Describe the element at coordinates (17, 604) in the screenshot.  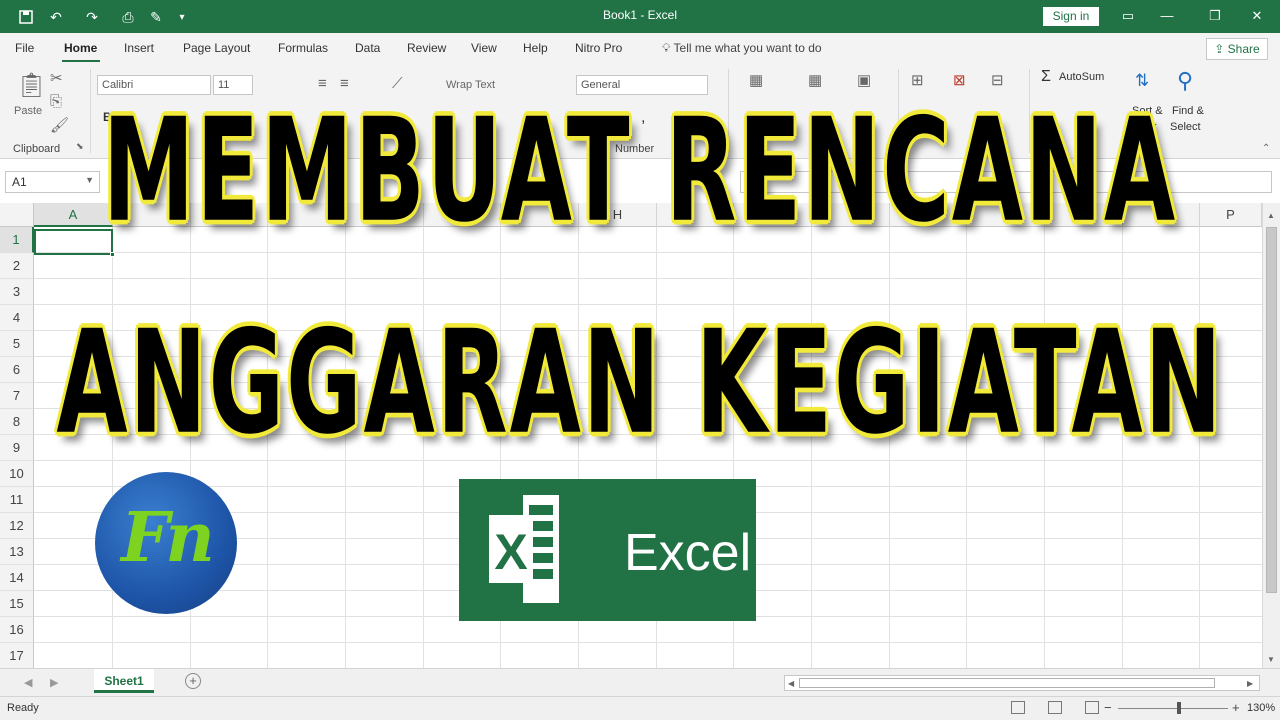
I see `row-header: 15` at that location.